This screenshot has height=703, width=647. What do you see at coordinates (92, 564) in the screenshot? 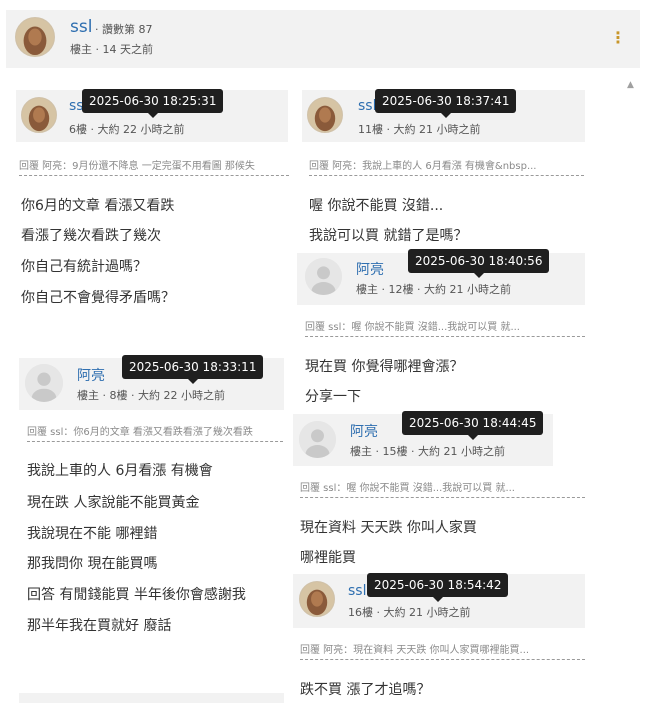
I see `post-text-line: 那我問你 現在能買嗎` at bounding box center [92, 564].